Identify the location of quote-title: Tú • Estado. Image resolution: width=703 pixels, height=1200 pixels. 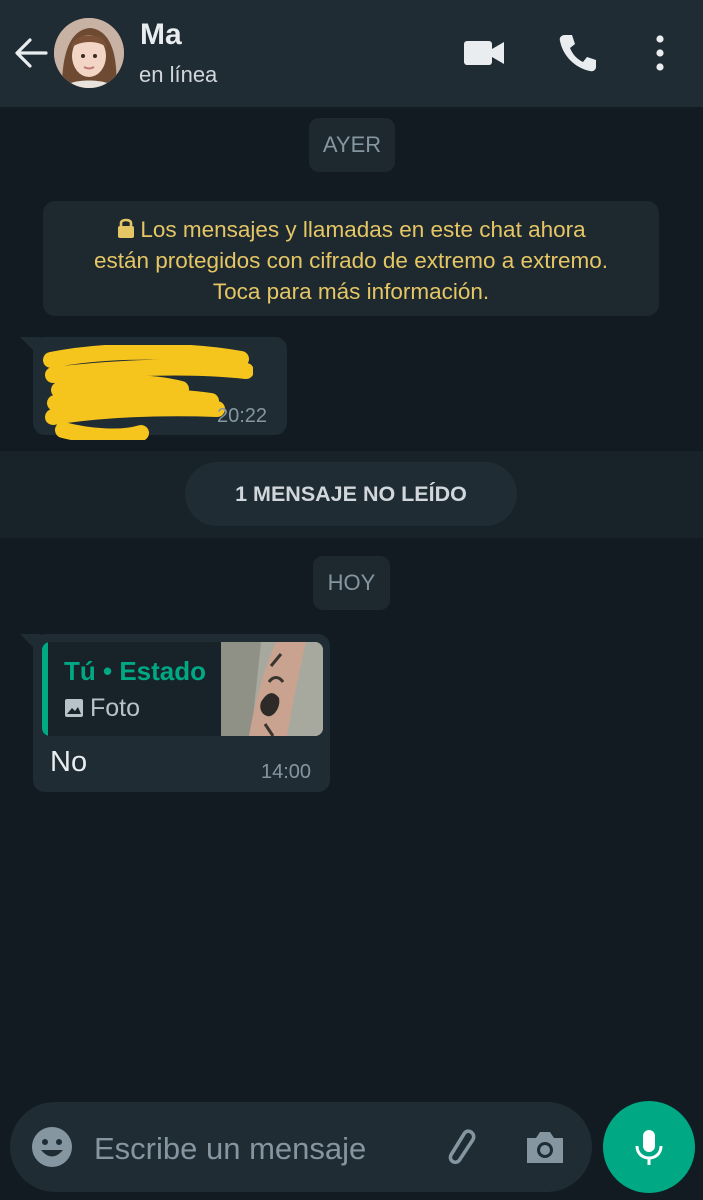
(135, 671).